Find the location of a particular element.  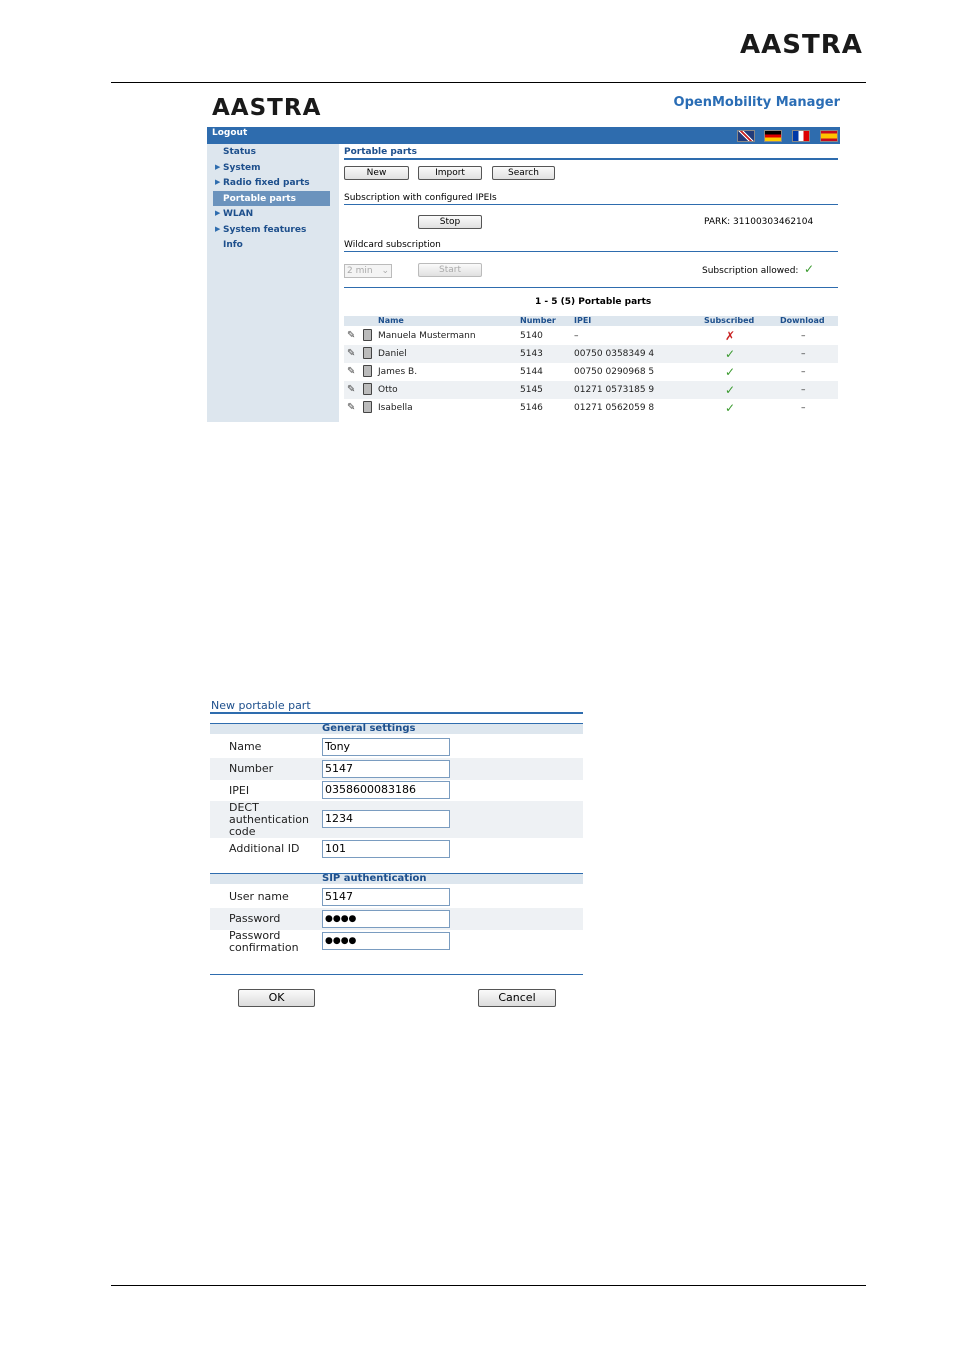

nav-wlan: WLAN is located at coordinates (238, 214).